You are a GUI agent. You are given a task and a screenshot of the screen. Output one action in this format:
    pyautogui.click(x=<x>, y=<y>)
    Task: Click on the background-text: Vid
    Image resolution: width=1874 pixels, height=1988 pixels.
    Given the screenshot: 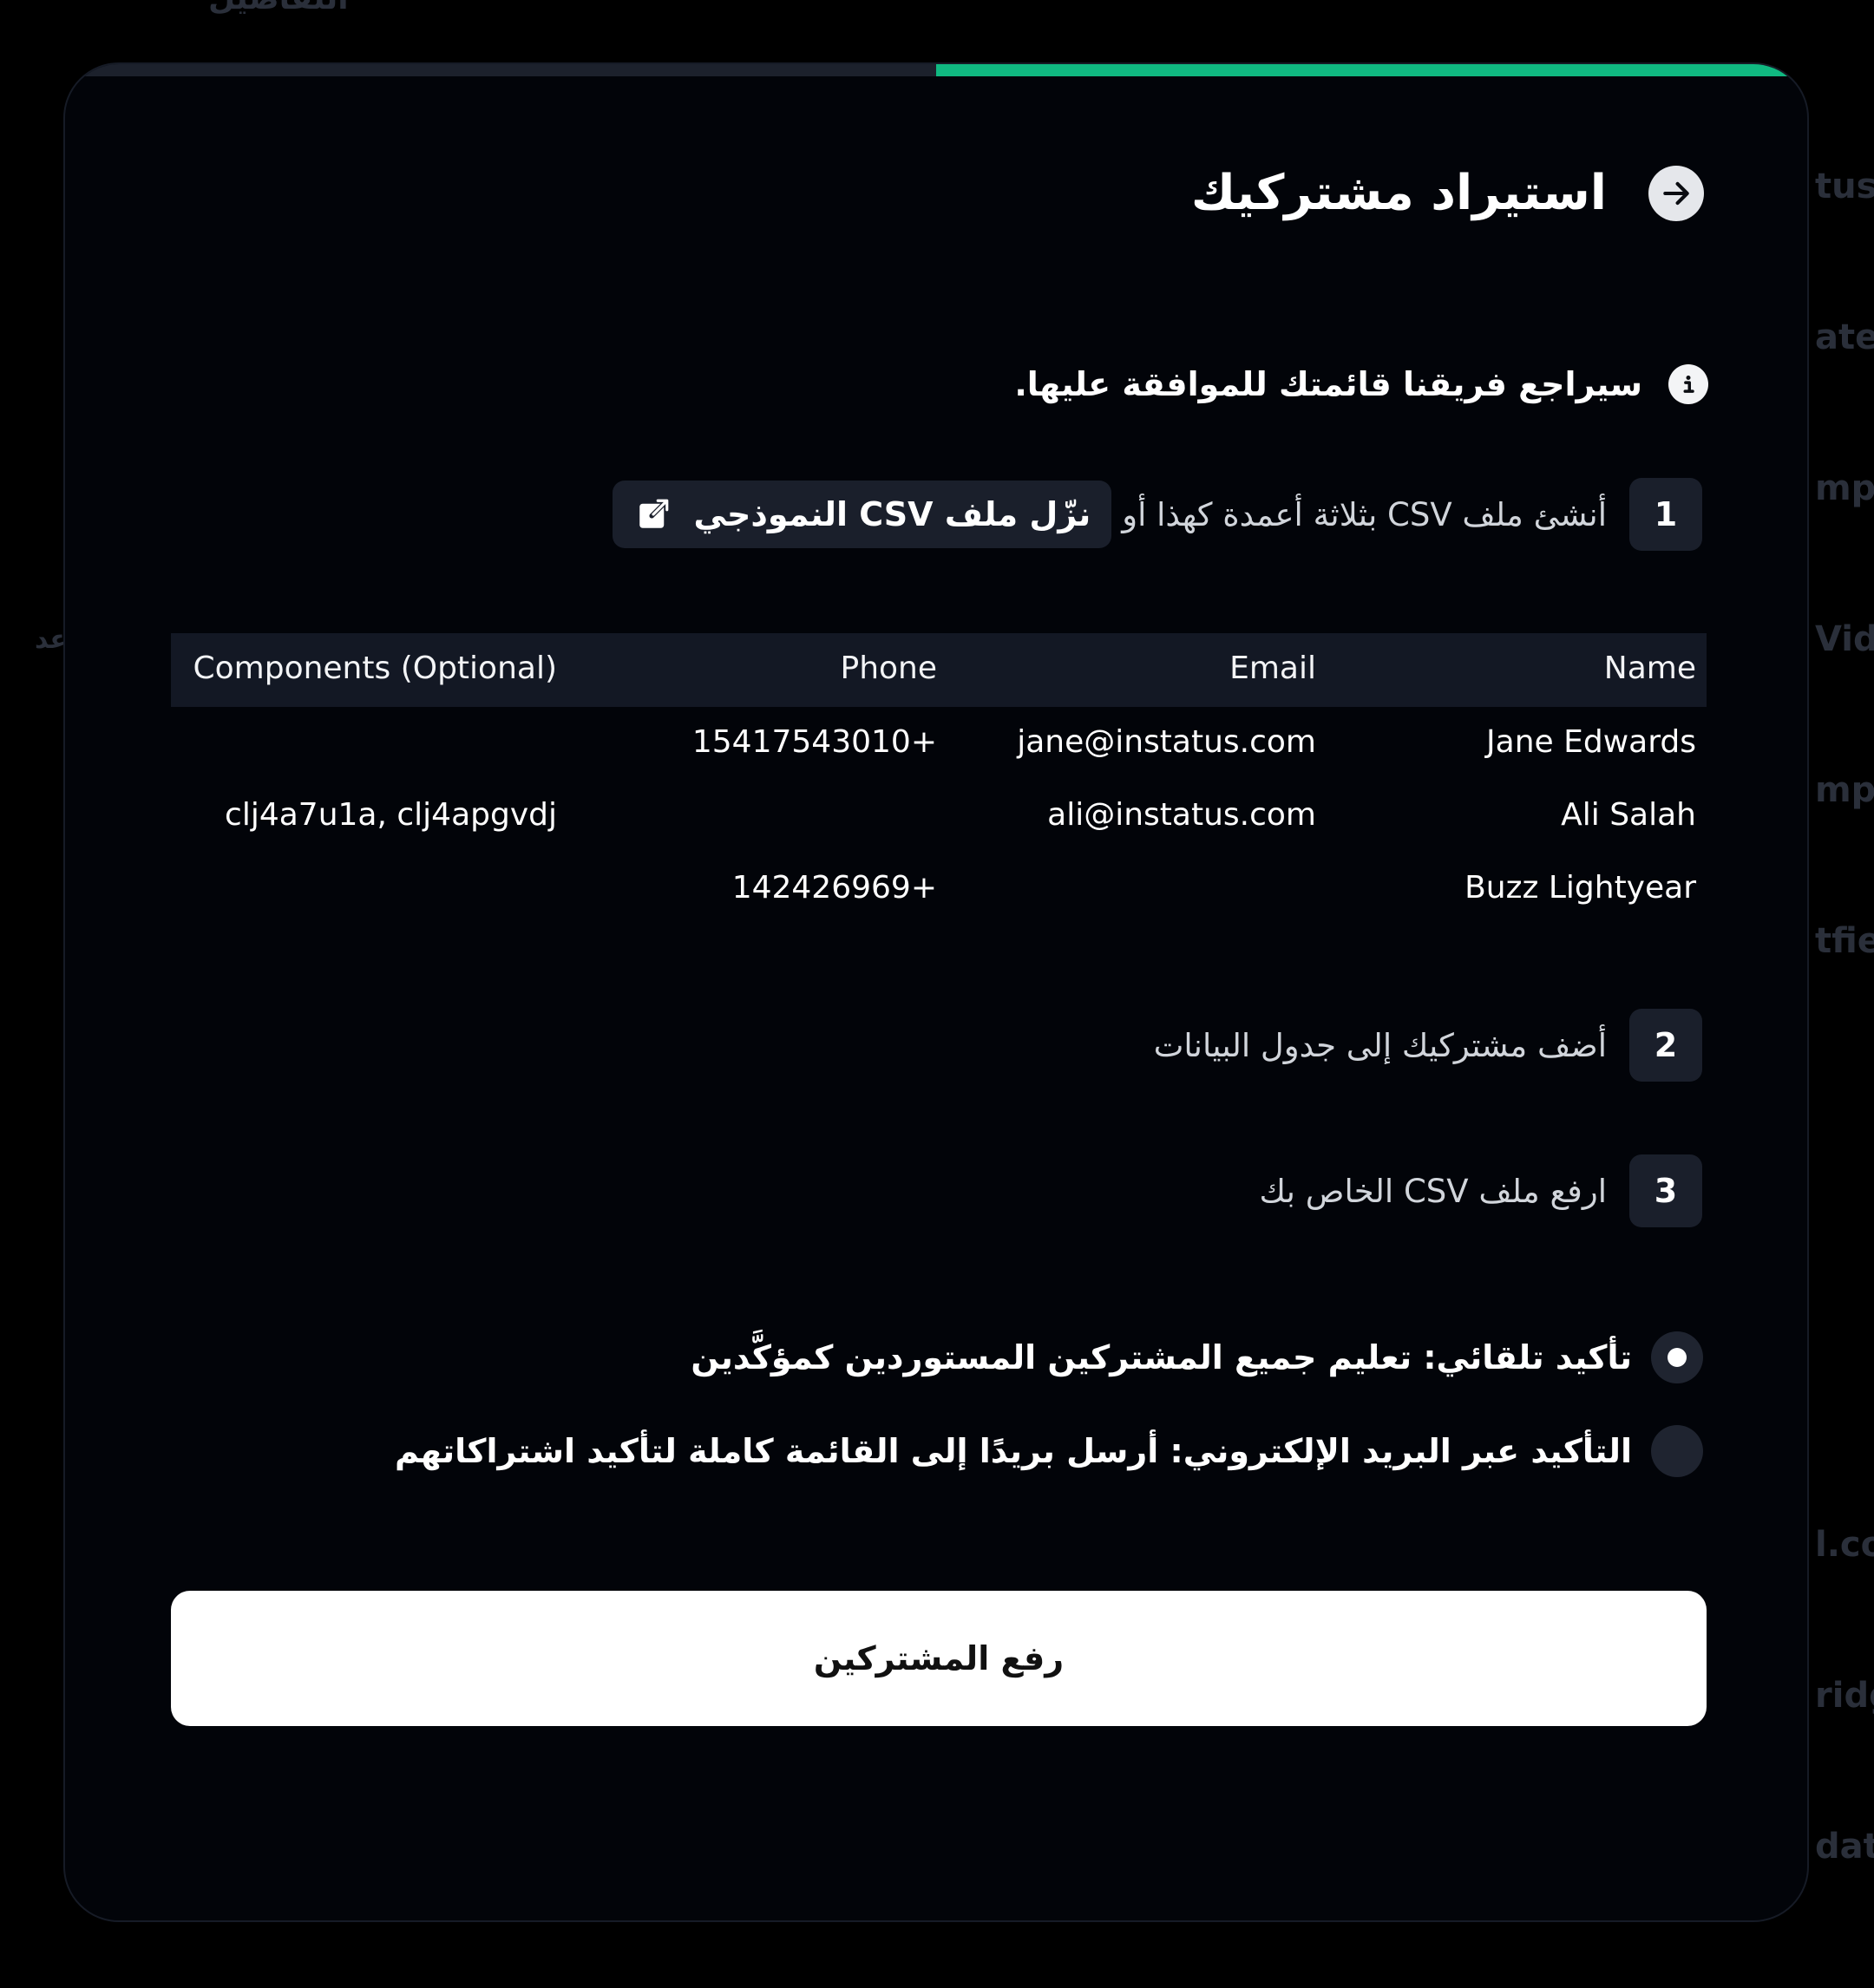 What is the action you would take?
    pyautogui.click(x=1844, y=639)
    